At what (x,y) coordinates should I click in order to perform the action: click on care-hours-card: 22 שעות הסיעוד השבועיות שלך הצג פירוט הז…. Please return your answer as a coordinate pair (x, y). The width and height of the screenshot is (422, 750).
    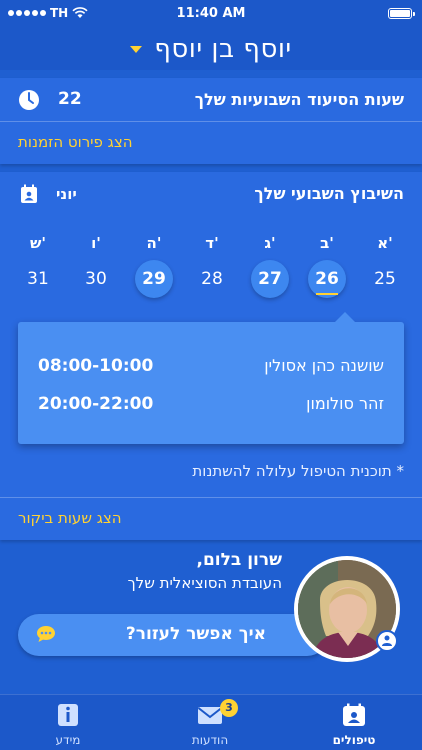
    Looking at the image, I should click on (211, 121).